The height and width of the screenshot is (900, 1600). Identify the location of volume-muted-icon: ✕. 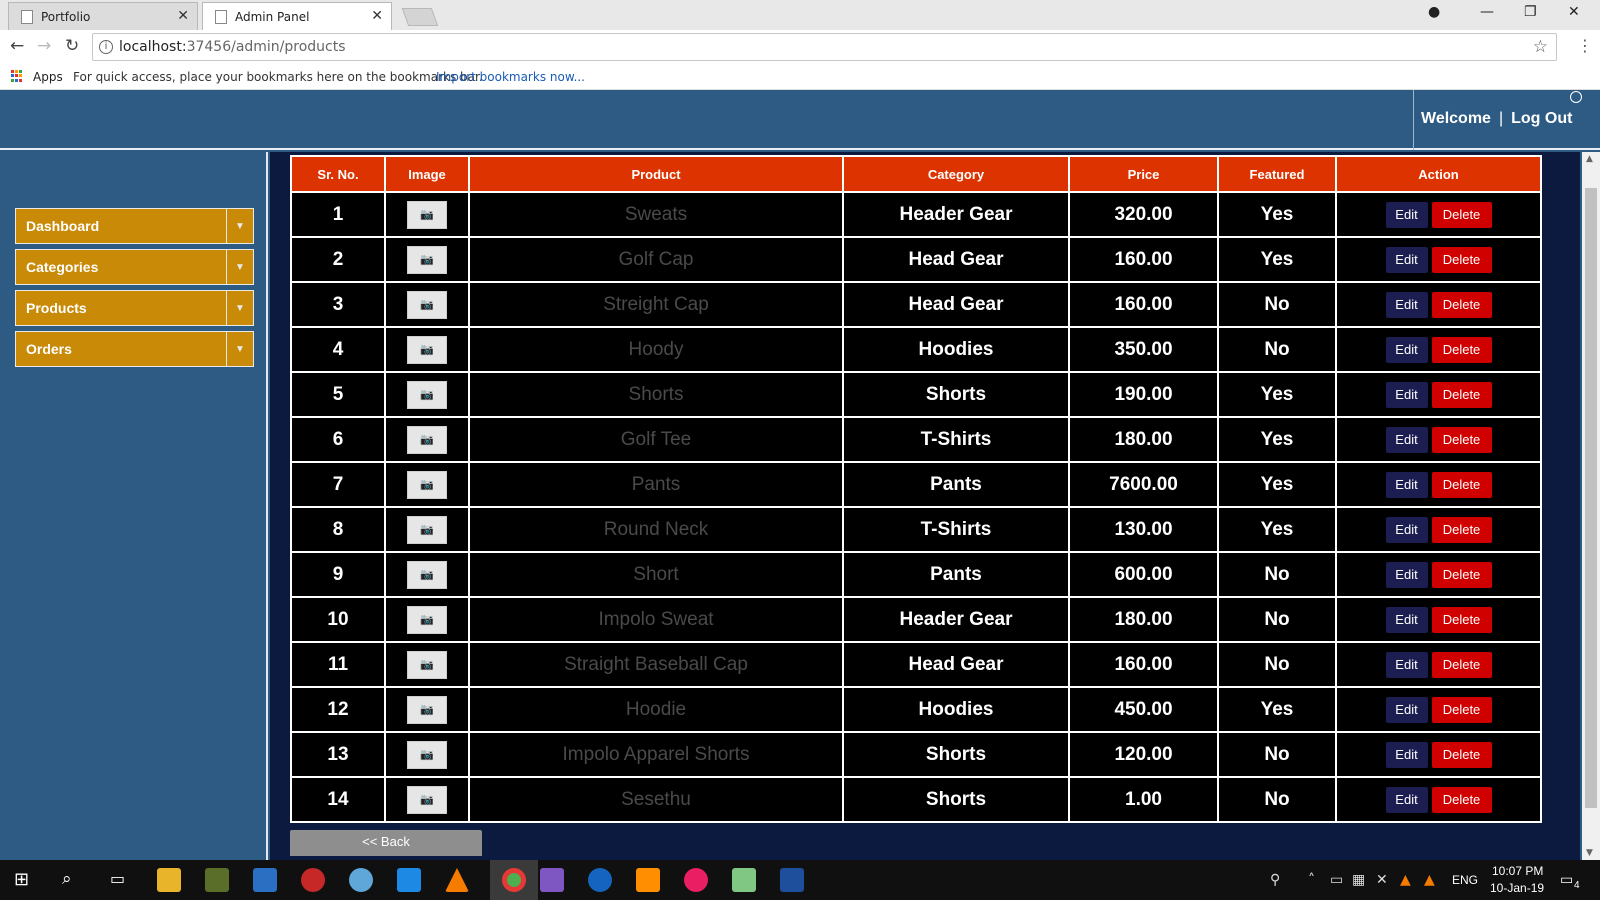
(1382, 880).